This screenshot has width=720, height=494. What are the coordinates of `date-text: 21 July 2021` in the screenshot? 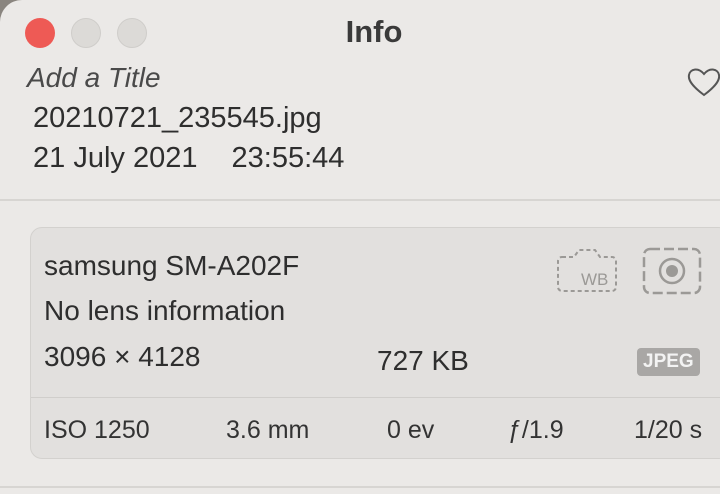 It's located at (115, 158).